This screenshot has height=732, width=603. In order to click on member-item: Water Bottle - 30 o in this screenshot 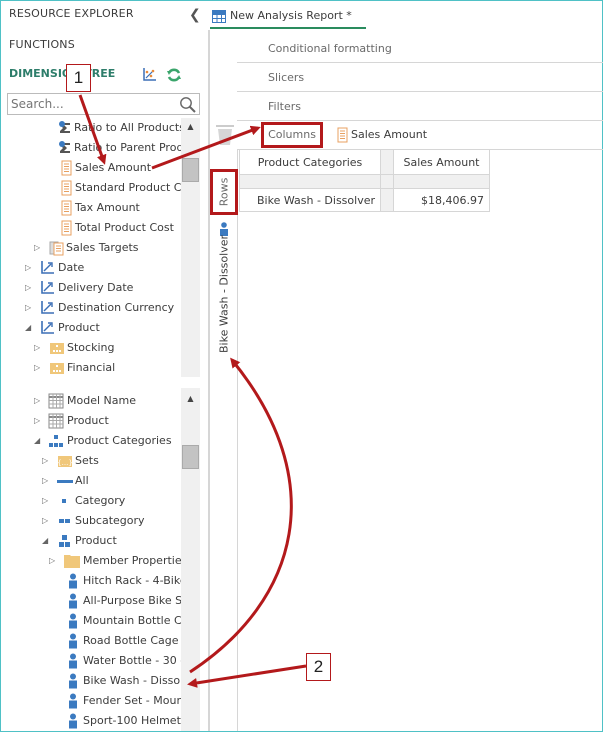, I will do `click(123, 661)`.